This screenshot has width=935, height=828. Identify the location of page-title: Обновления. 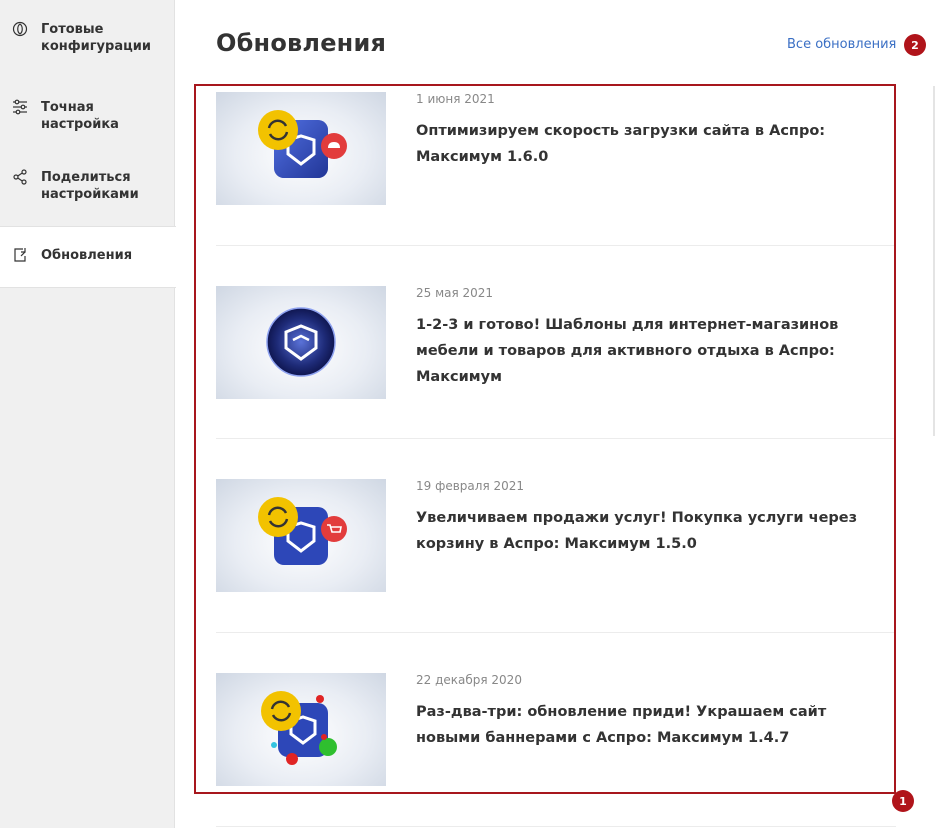
(301, 43).